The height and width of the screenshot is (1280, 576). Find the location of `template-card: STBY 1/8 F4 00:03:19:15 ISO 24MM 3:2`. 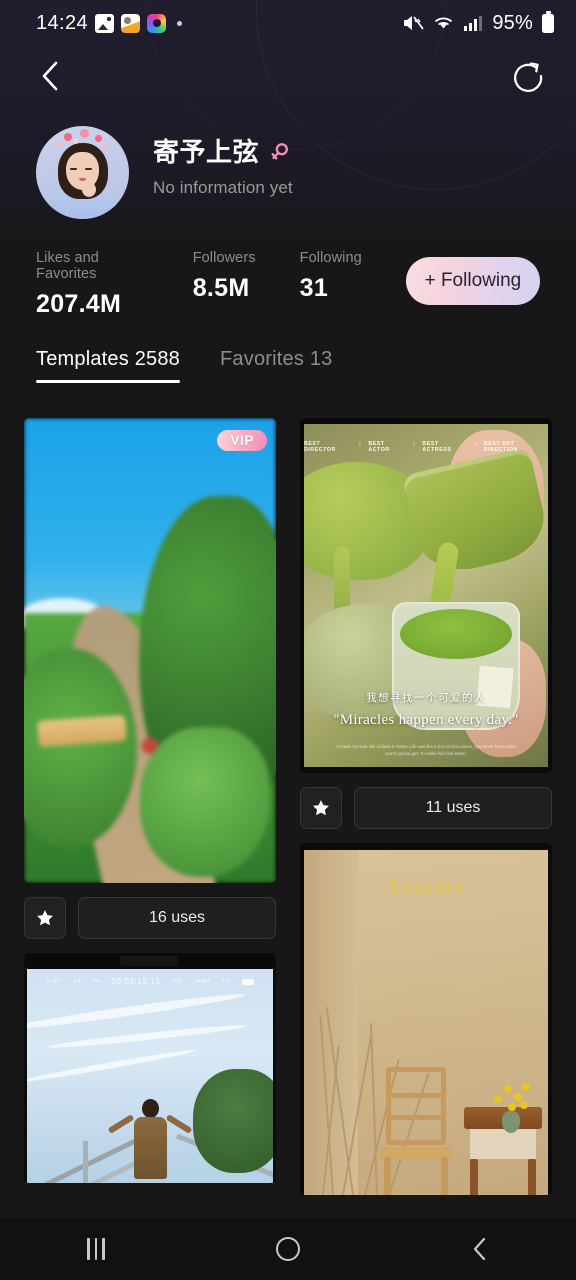

template-card: STBY 1/8 F4 00:03:19:15 ISO 24MM 3:2 is located at coordinates (150, 1068).